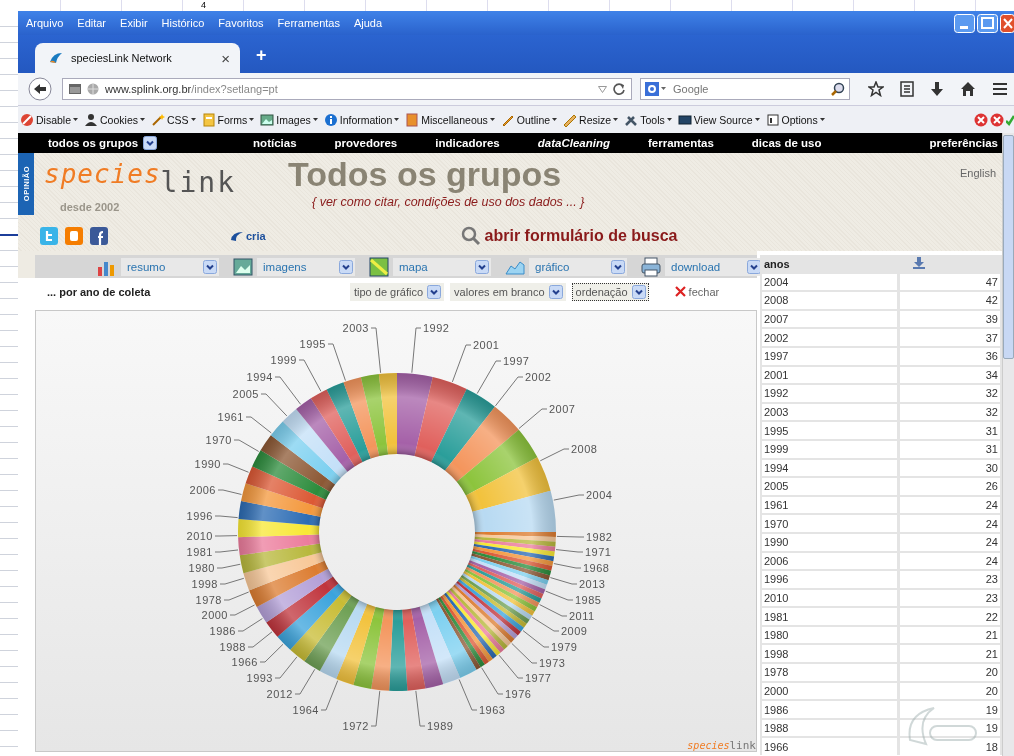  I want to click on group-dropdown: todos os grupos, so click(103, 143).